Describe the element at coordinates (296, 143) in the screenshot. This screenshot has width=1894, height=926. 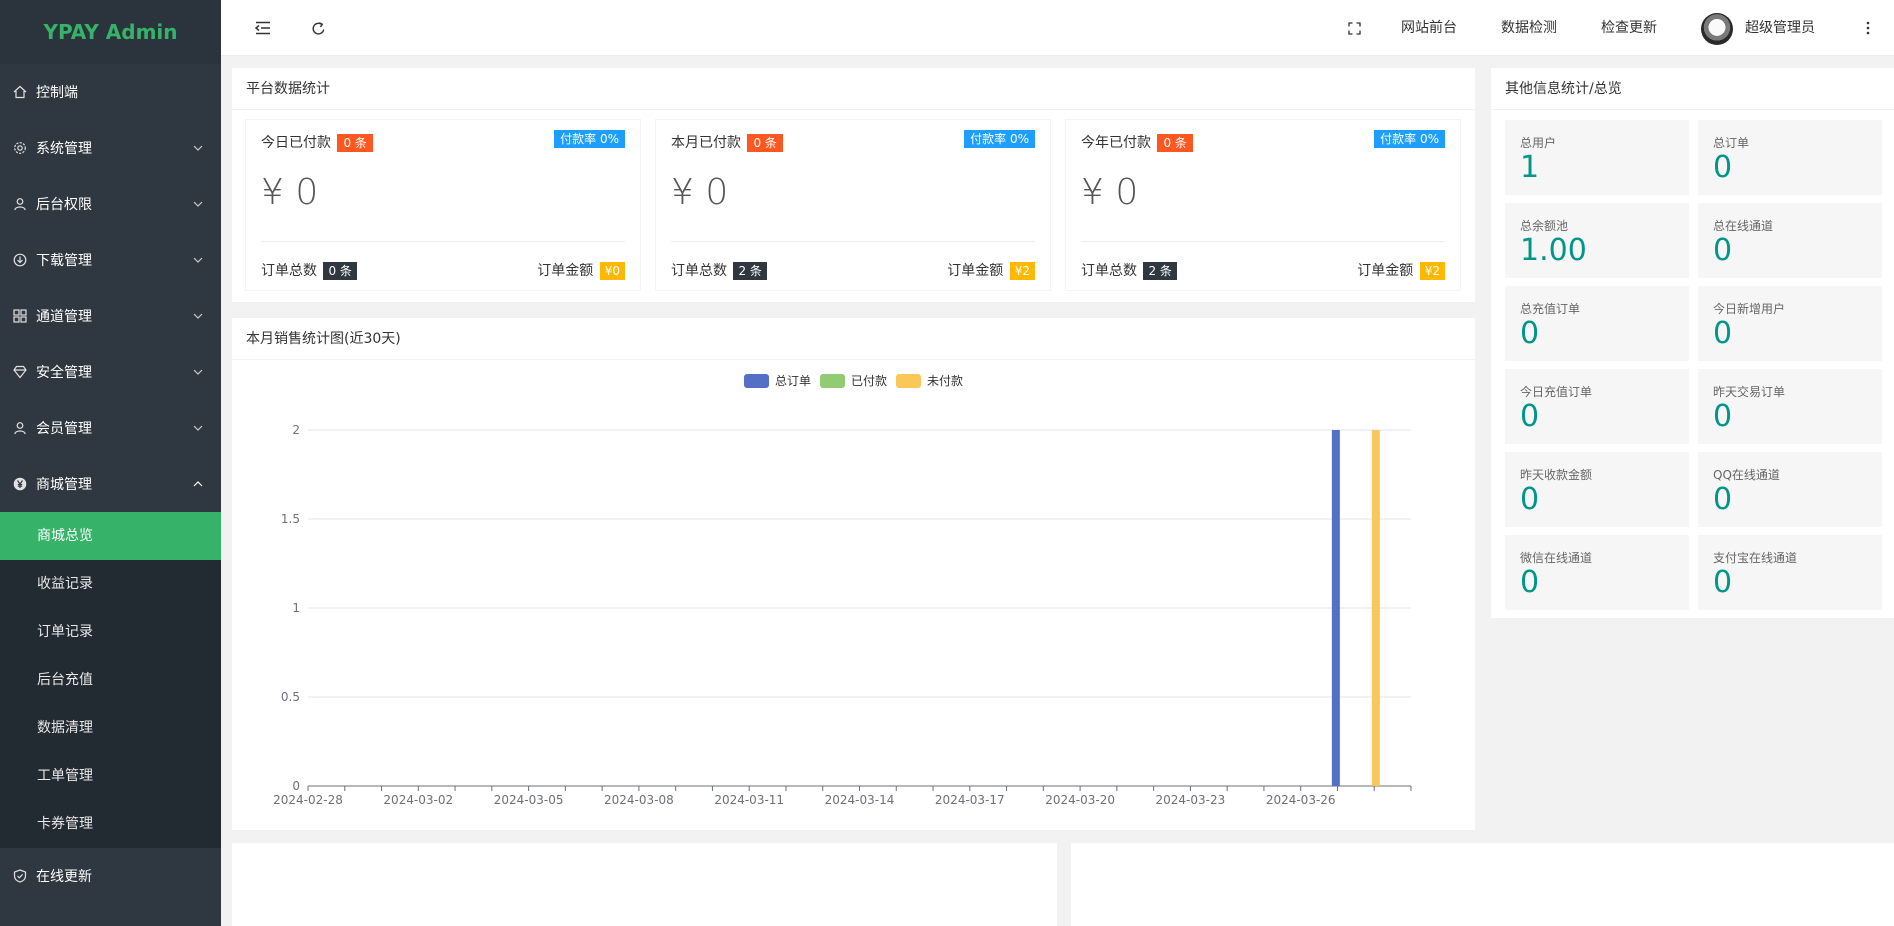
I see `stat-title: 今日已付款` at that location.